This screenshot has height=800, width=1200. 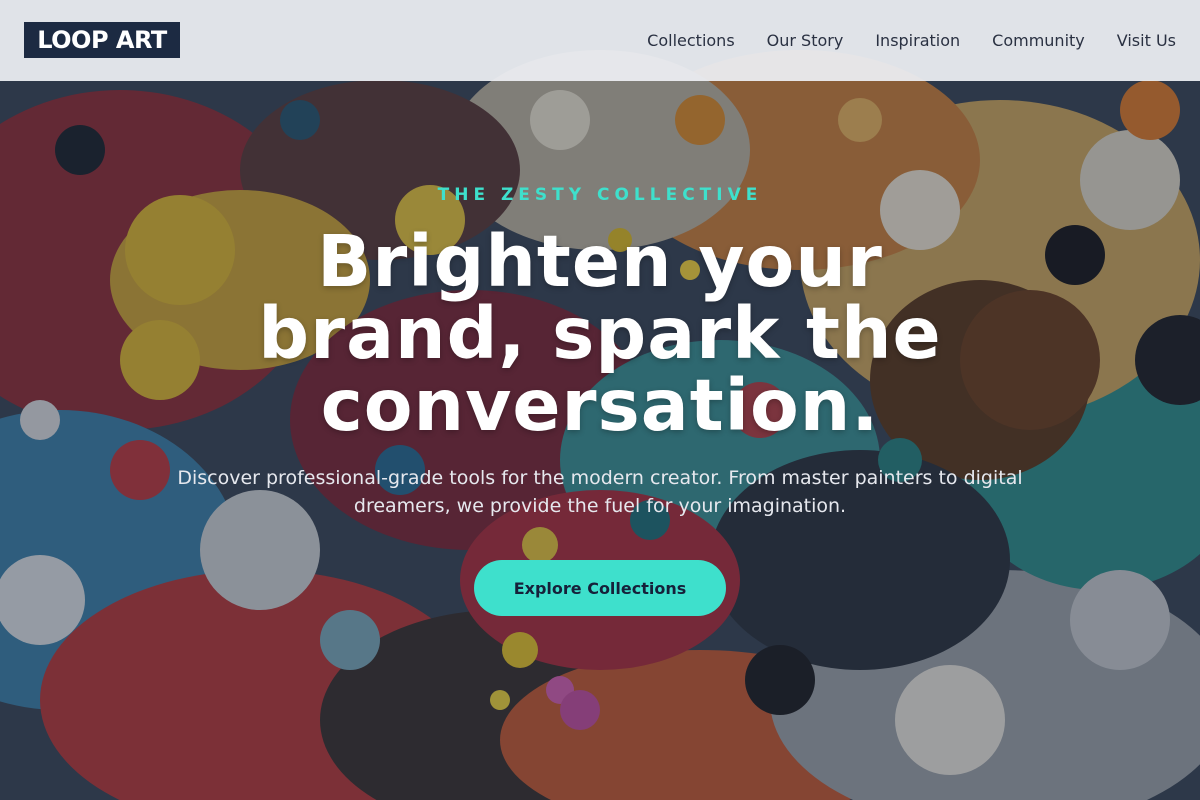 What do you see at coordinates (600, 195) in the screenshot?
I see `hero-eyebrow: THE ZESTY COLLECTIVE` at bounding box center [600, 195].